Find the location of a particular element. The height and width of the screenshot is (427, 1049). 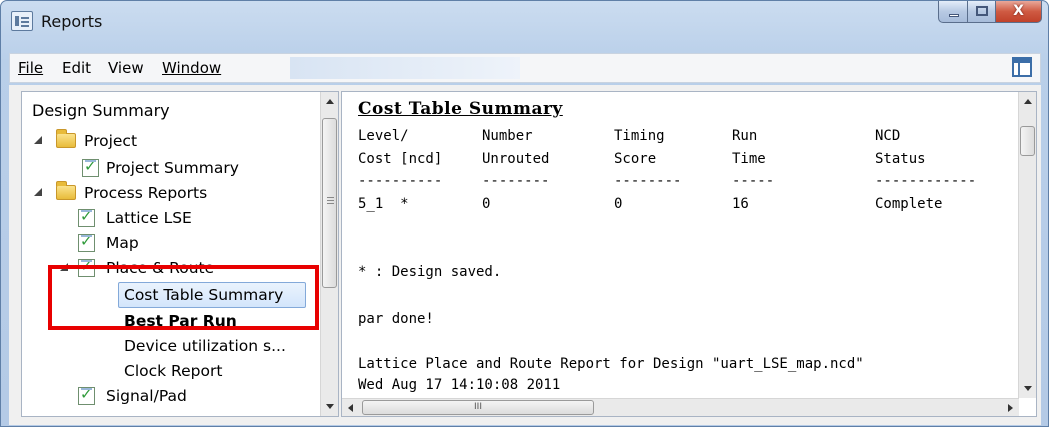

report-horizontal-scrollbar: III is located at coordinates (680, 407).